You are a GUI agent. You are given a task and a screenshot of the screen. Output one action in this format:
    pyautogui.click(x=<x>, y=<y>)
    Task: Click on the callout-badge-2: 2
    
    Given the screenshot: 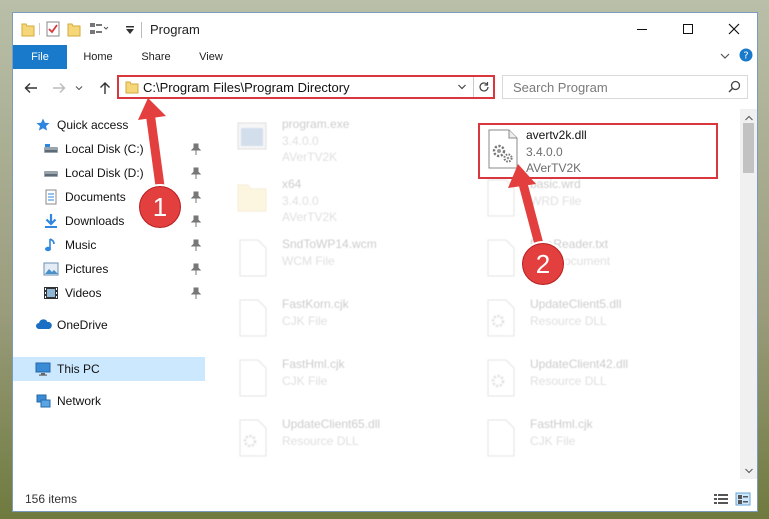 What is the action you would take?
    pyautogui.click(x=543, y=264)
    